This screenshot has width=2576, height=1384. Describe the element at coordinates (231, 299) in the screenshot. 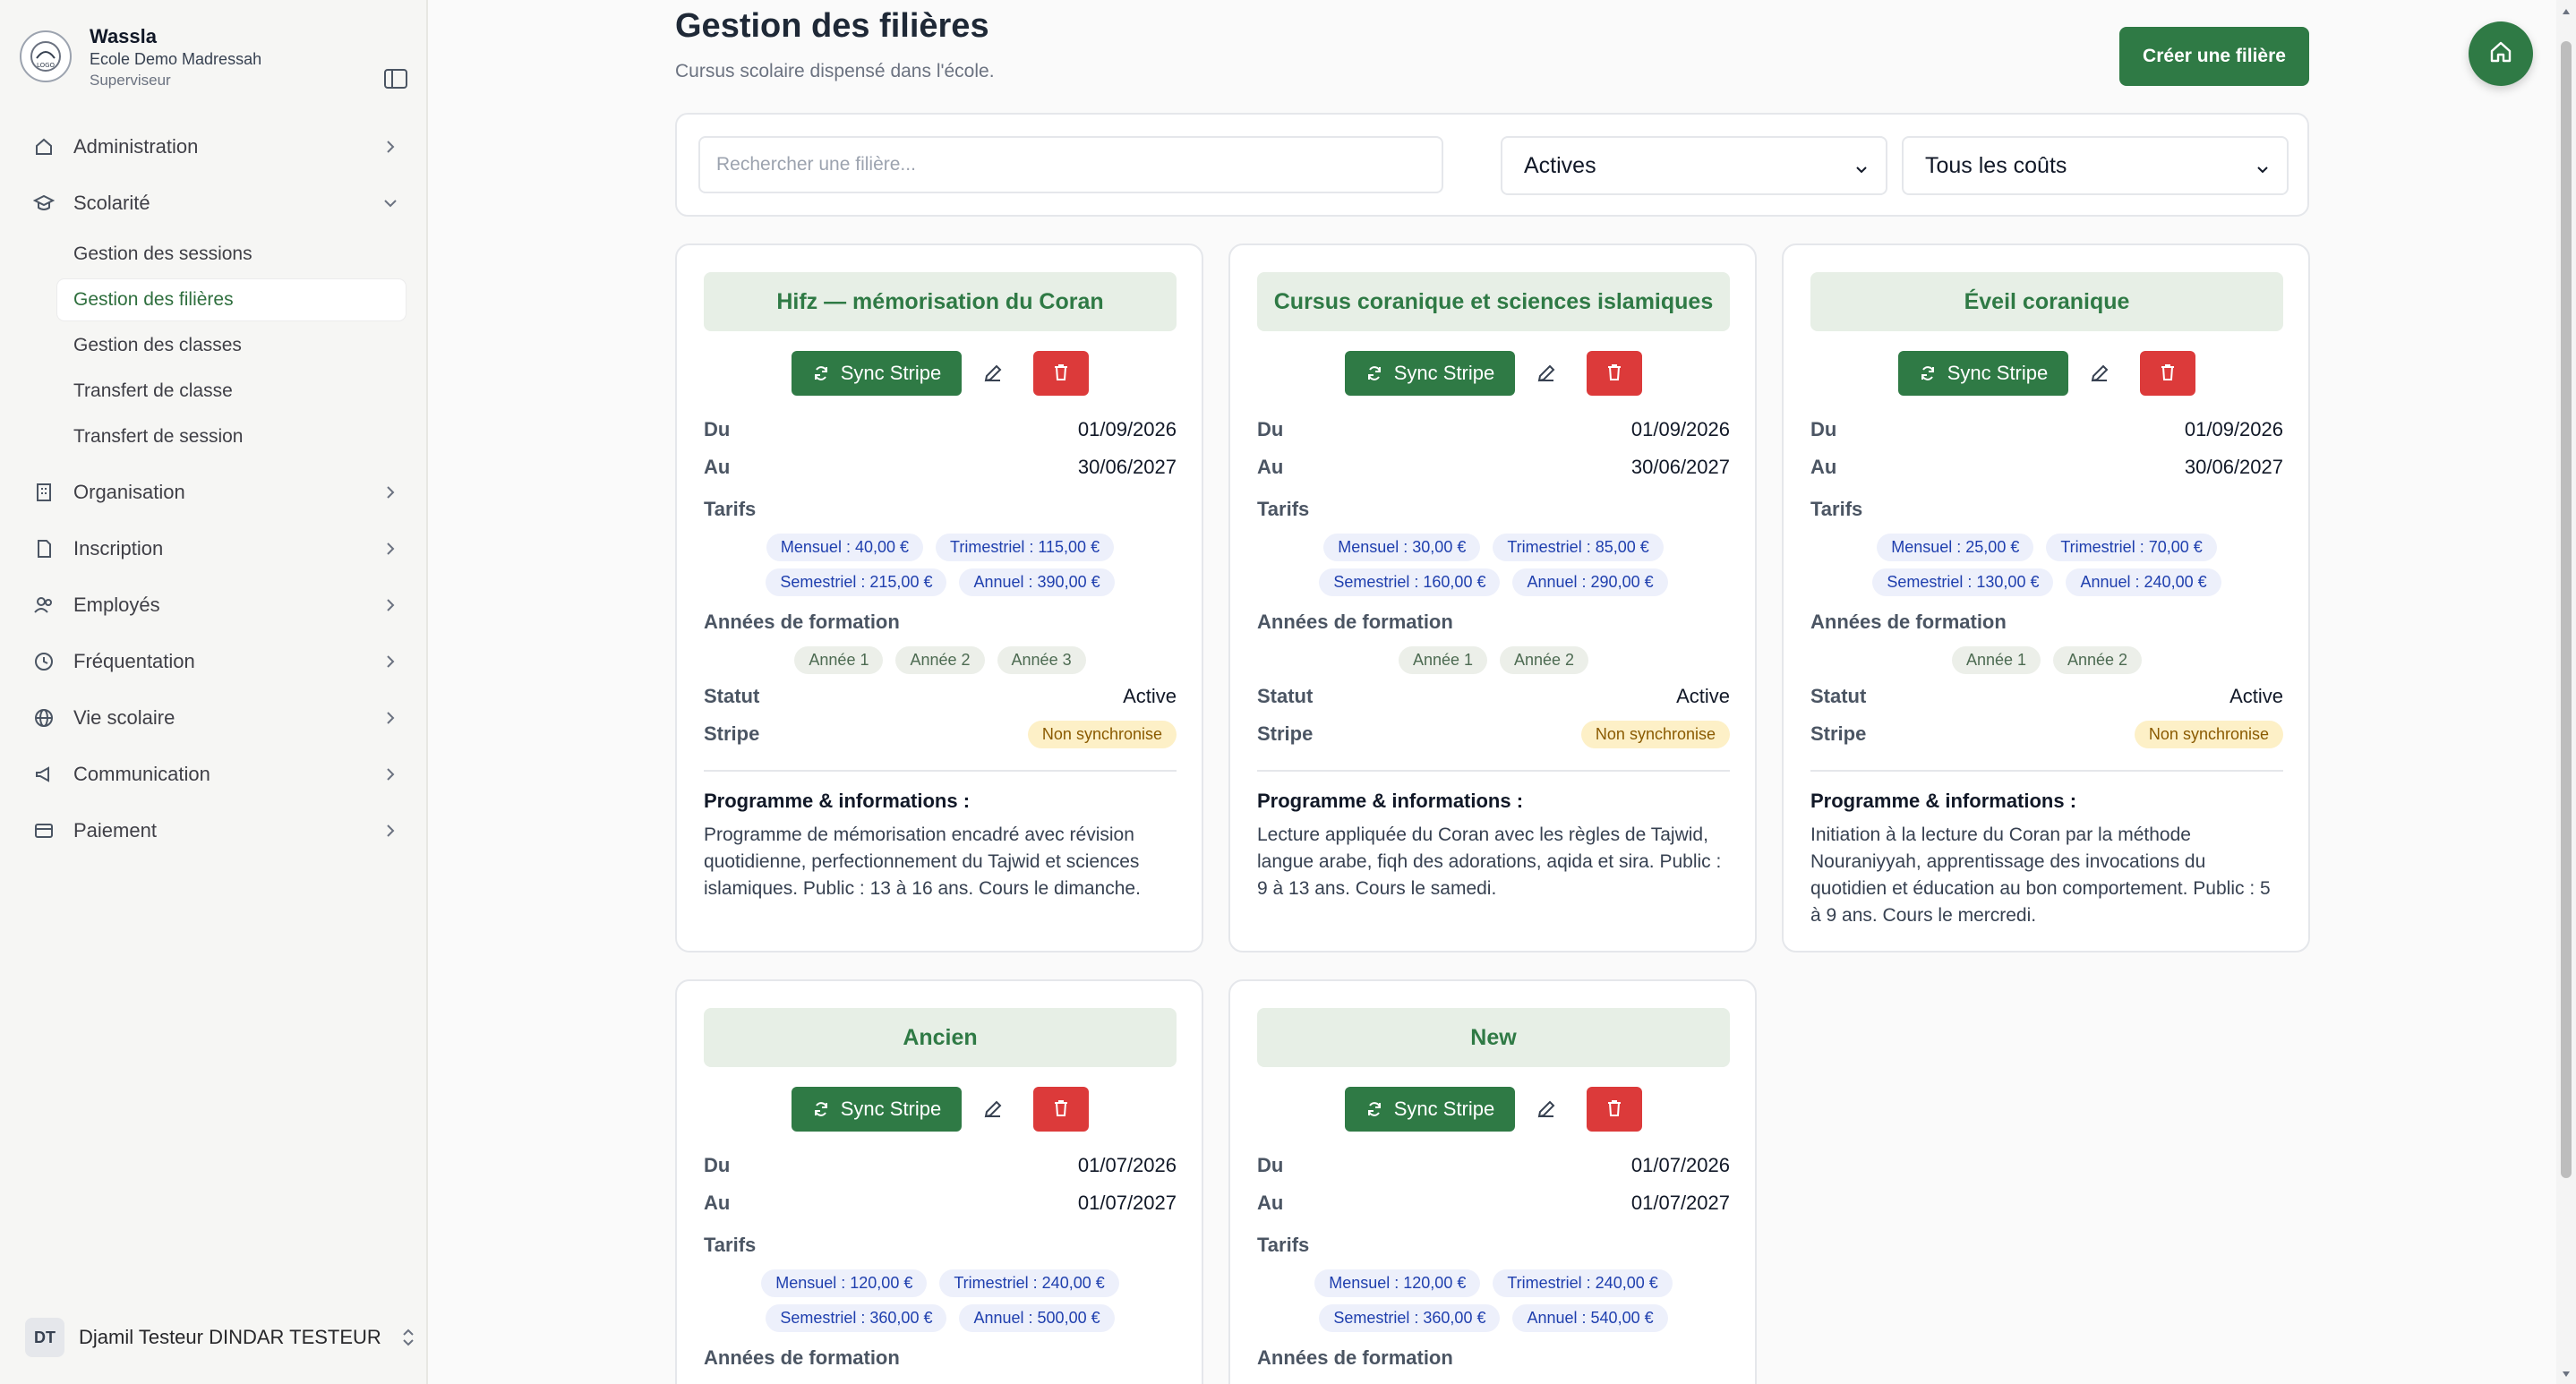

I see `sidebar-subitem-filieres: Gestion des filières` at that location.